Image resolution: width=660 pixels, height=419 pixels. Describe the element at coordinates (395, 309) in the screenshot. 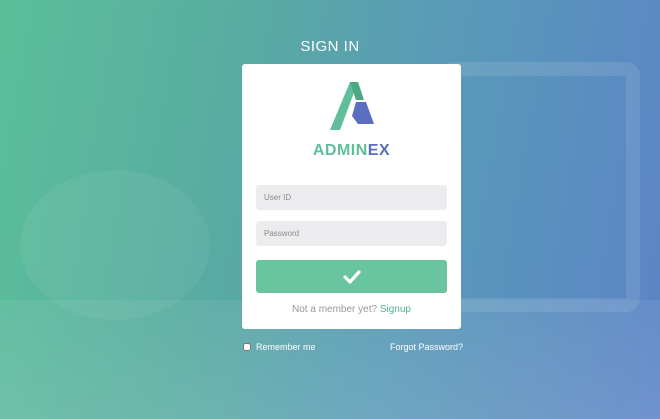

I see `signup-link: Signup` at that location.